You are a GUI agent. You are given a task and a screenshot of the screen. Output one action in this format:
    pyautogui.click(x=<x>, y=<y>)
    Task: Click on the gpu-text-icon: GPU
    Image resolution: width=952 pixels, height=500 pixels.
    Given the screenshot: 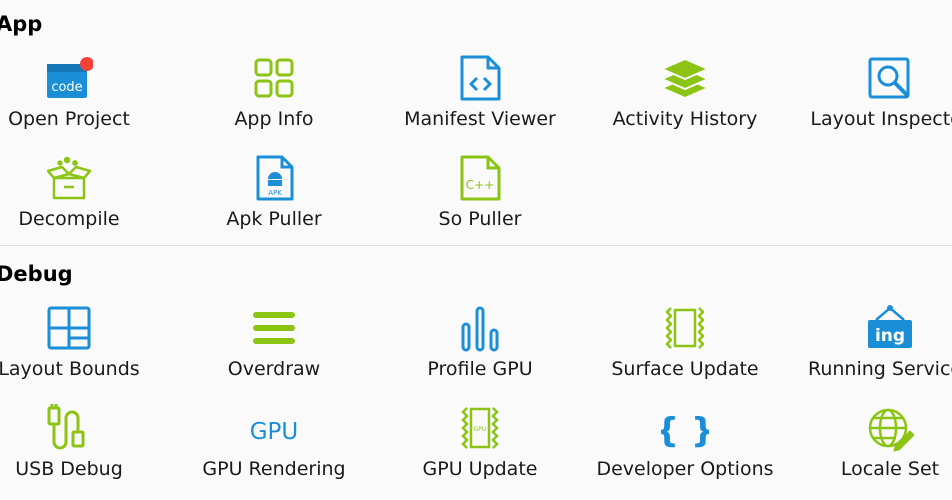 What is the action you would take?
    pyautogui.click(x=274, y=428)
    